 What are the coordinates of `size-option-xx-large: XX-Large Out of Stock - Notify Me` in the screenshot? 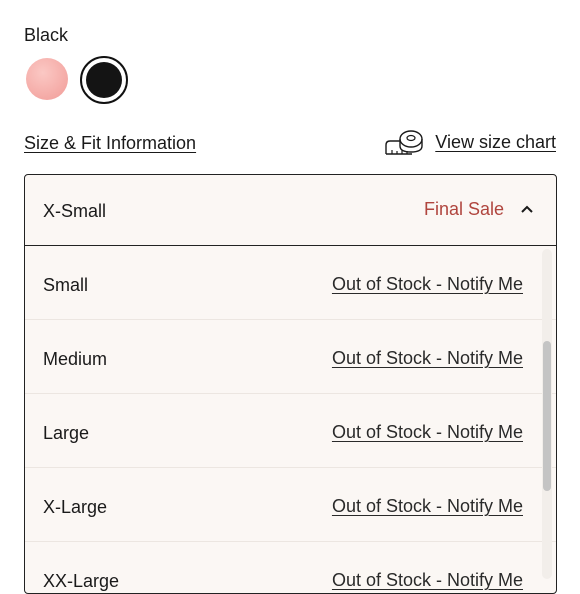 It's located at (290, 567).